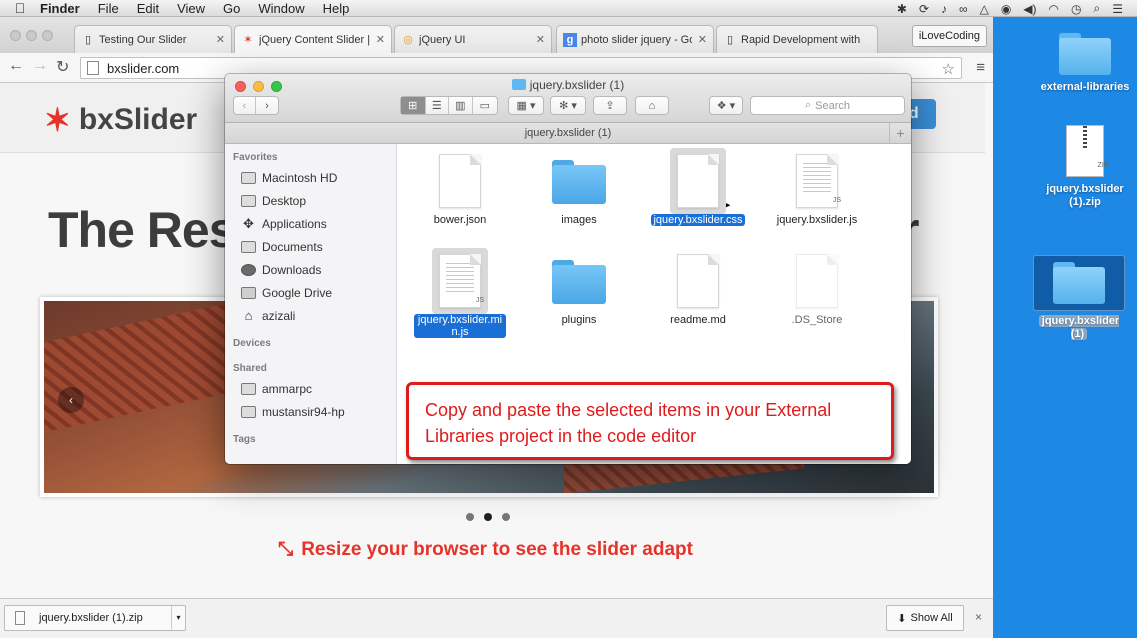  What do you see at coordinates (286, 549) in the screenshot?
I see `resize-arrows-icon: ⤡` at bounding box center [286, 549].